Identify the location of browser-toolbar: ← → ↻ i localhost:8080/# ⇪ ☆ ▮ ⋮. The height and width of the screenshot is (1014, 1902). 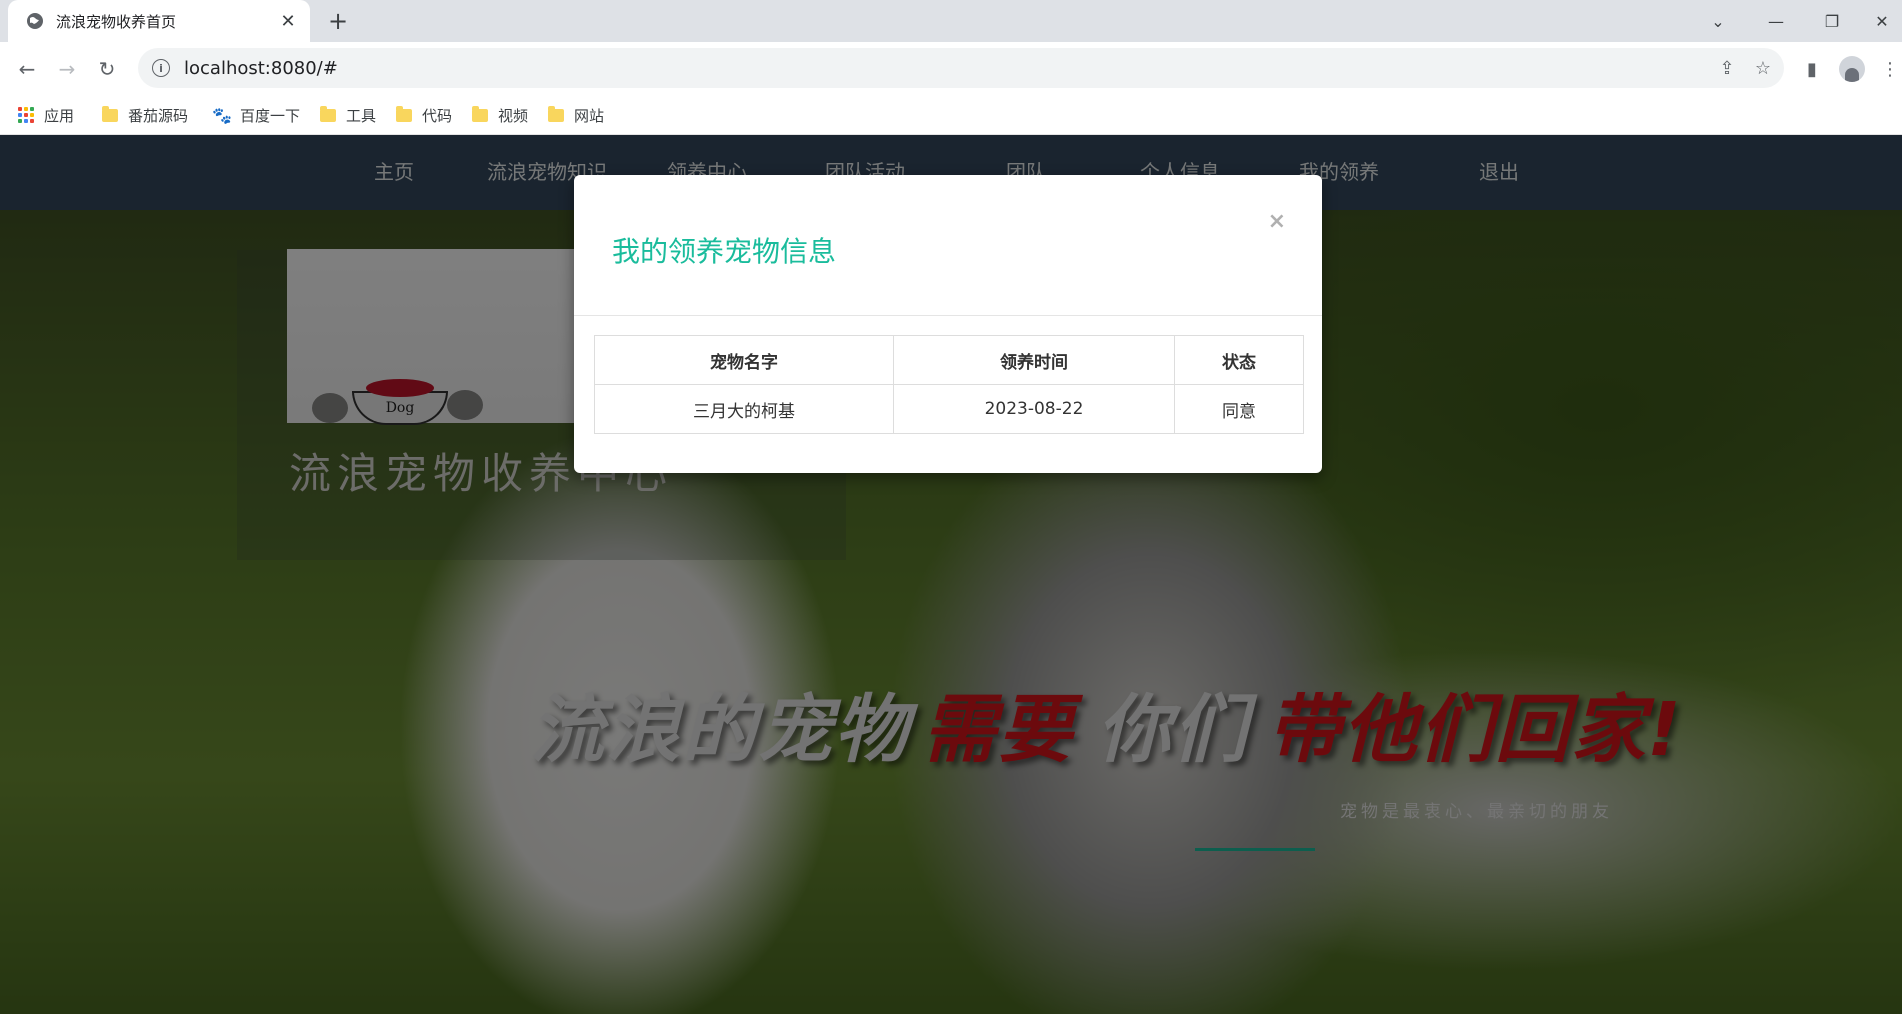
(951, 69).